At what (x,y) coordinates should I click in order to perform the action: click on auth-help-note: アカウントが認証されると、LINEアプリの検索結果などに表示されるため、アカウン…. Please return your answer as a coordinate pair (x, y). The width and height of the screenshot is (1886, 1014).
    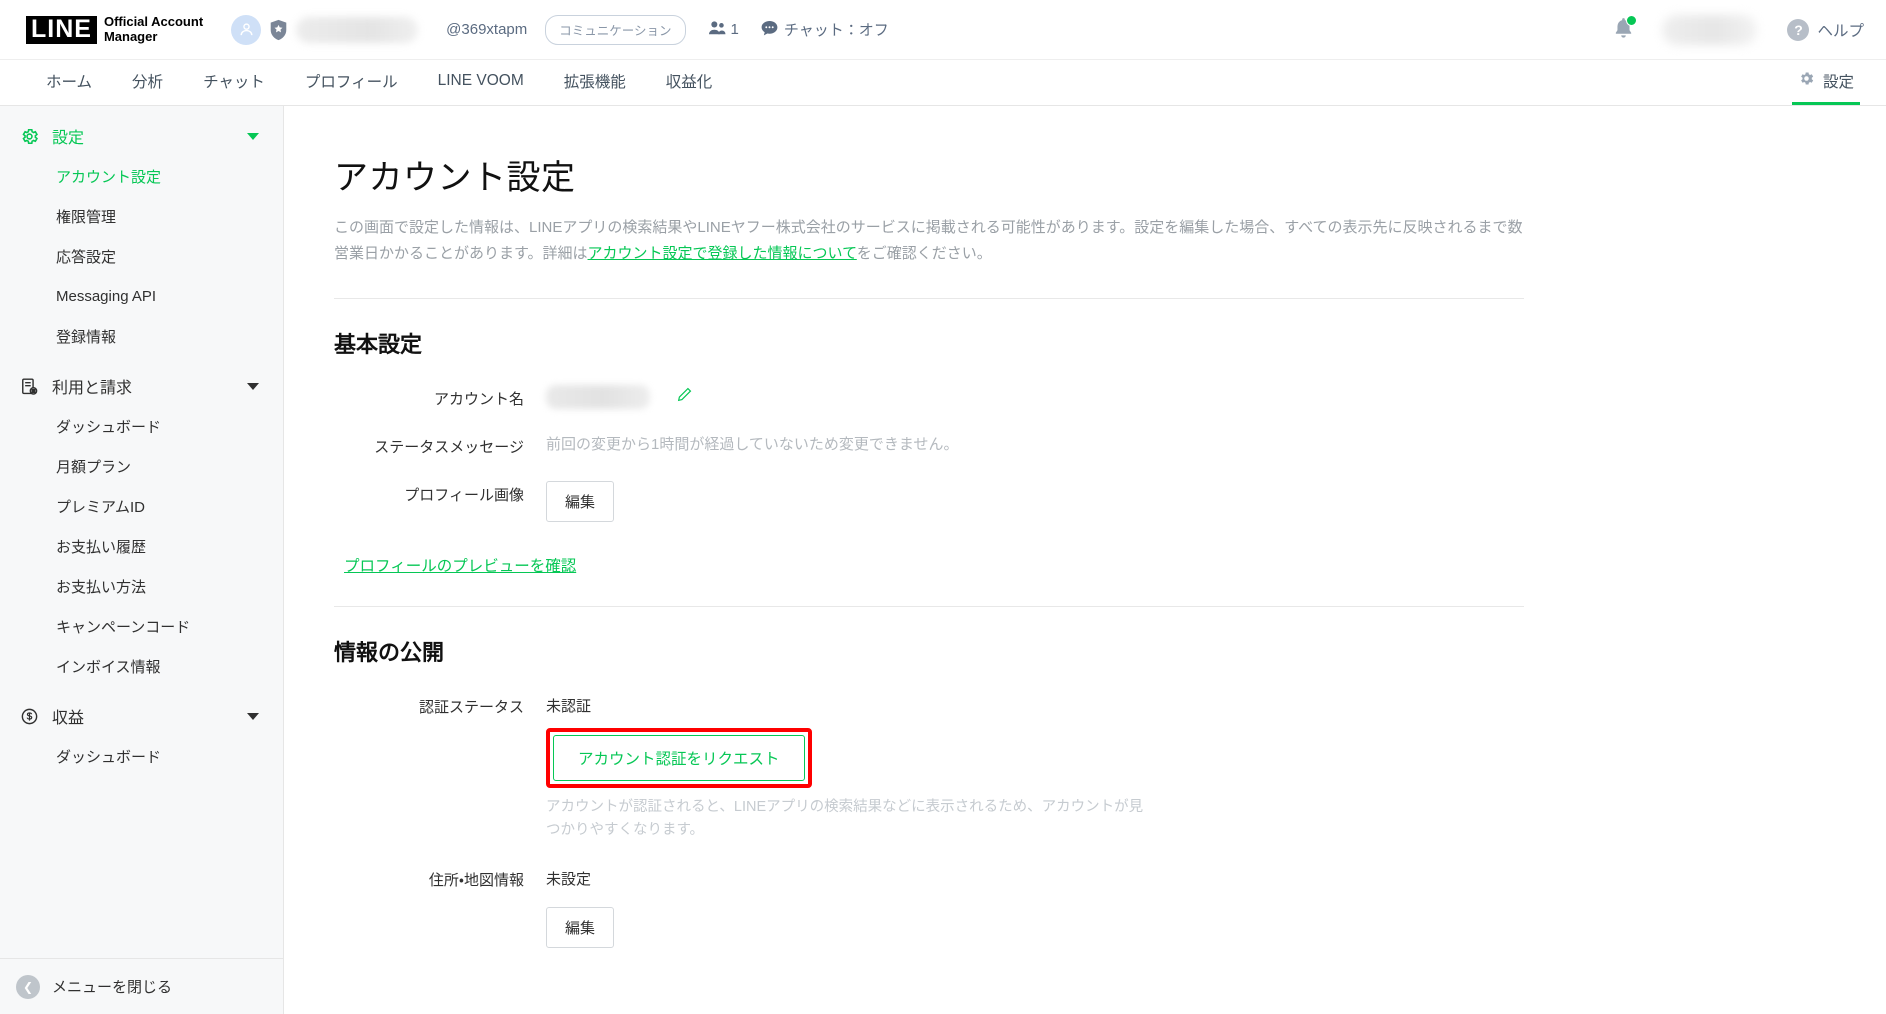
    Looking at the image, I should click on (845, 818).